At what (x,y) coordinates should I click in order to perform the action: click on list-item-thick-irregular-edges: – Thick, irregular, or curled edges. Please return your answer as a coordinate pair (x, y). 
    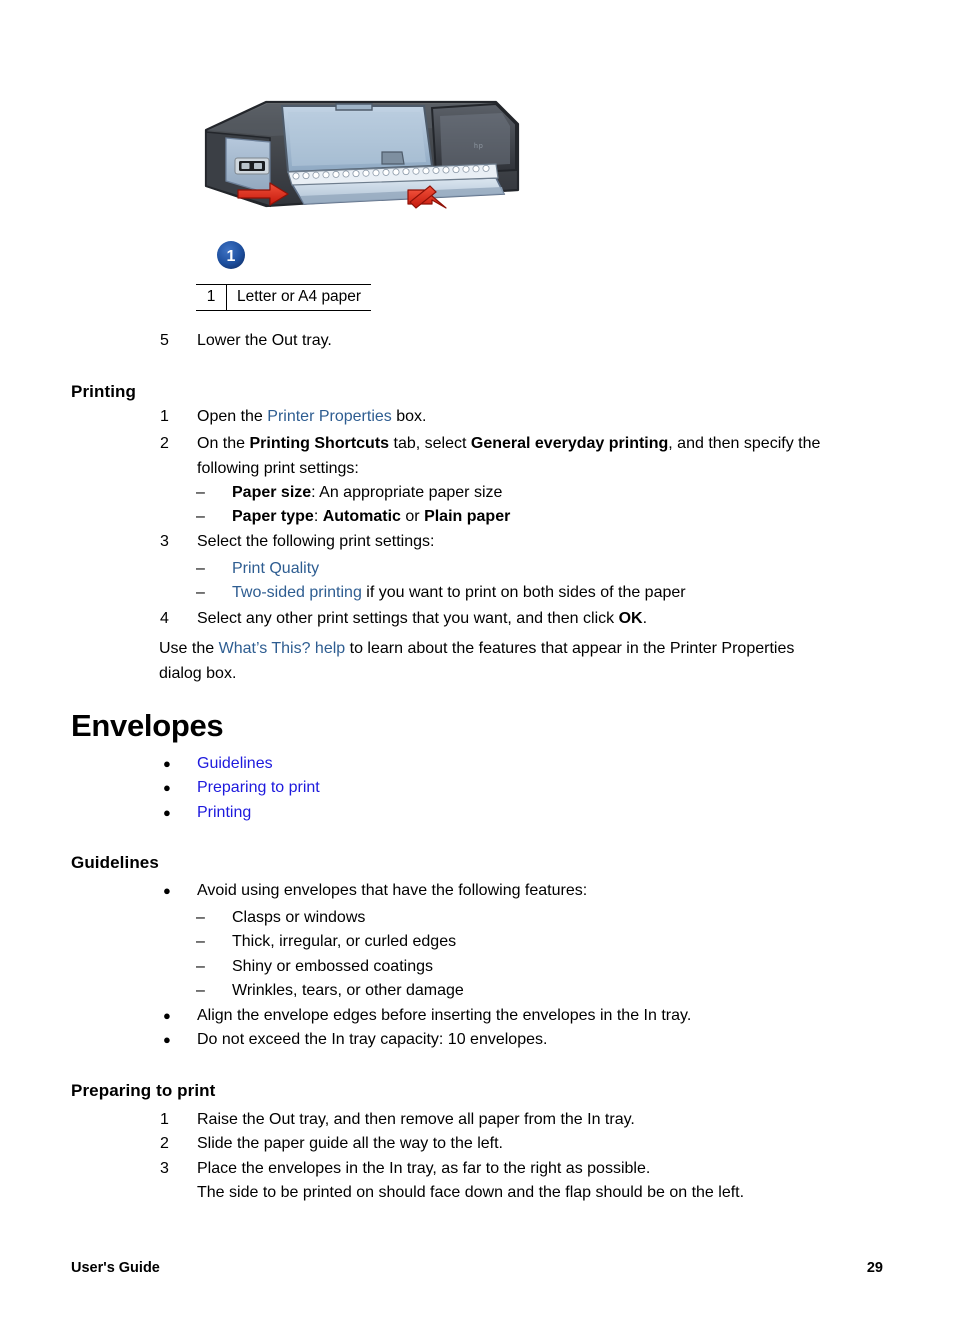
    Looking at the image, I should click on (326, 942).